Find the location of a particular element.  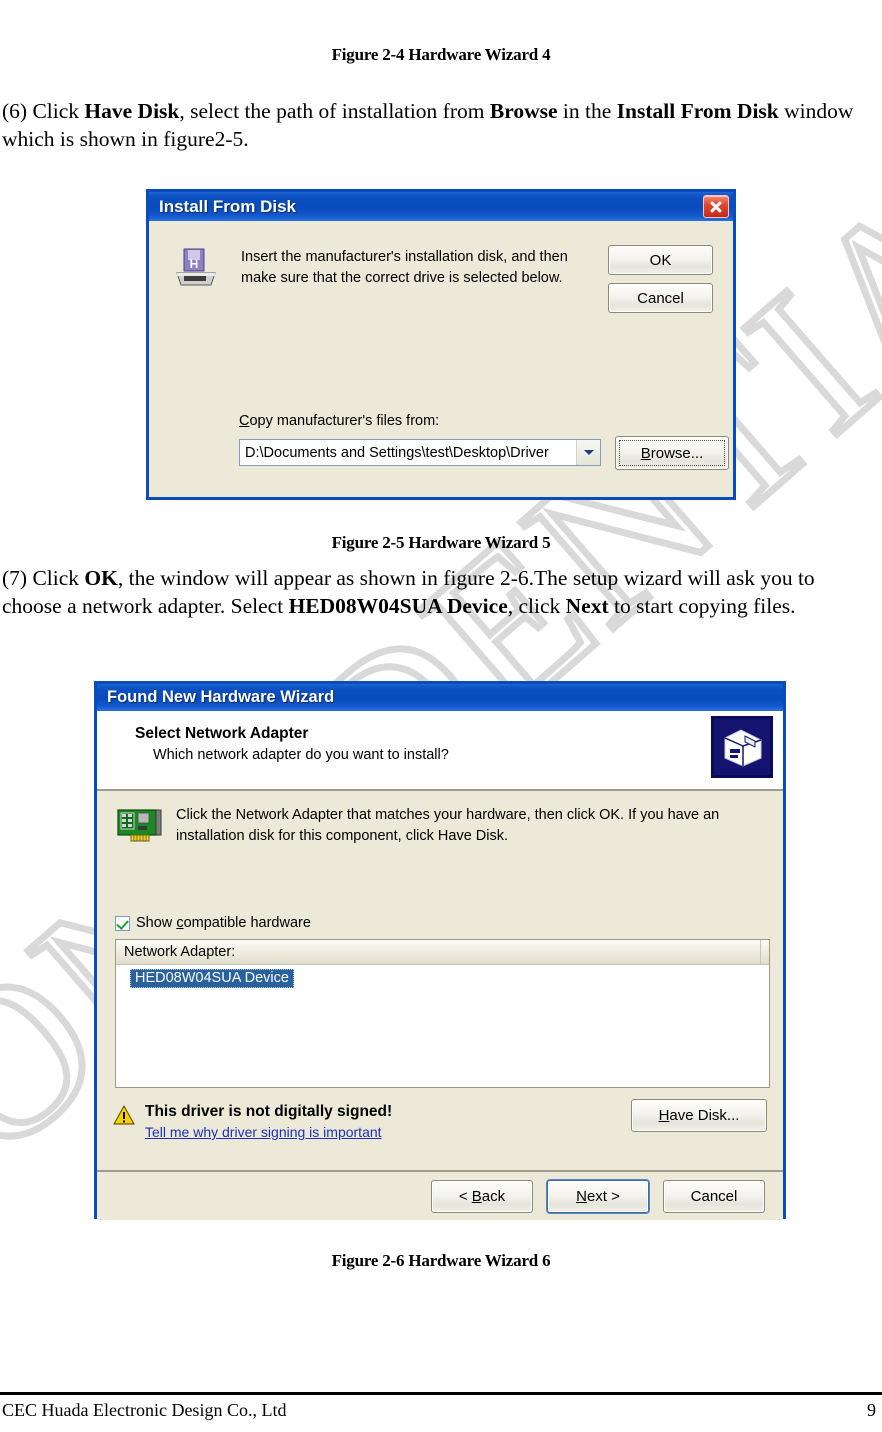

cancel-button-label: Cancel is located at coordinates (660, 298).